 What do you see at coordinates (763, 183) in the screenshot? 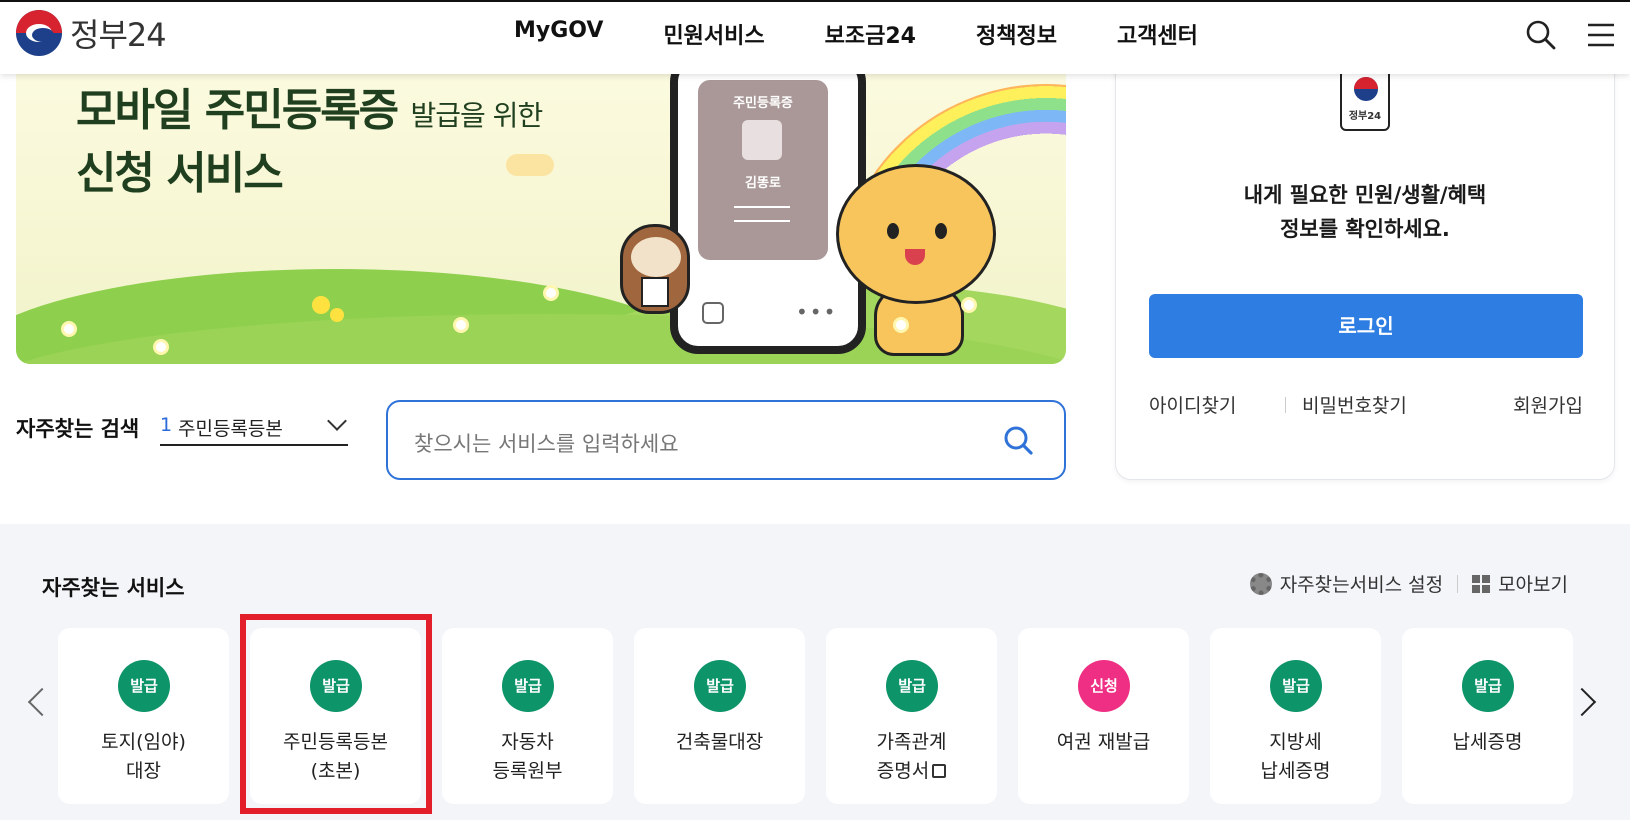
I see `id-card-name: 김똥로` at bounding box center [763, 183].